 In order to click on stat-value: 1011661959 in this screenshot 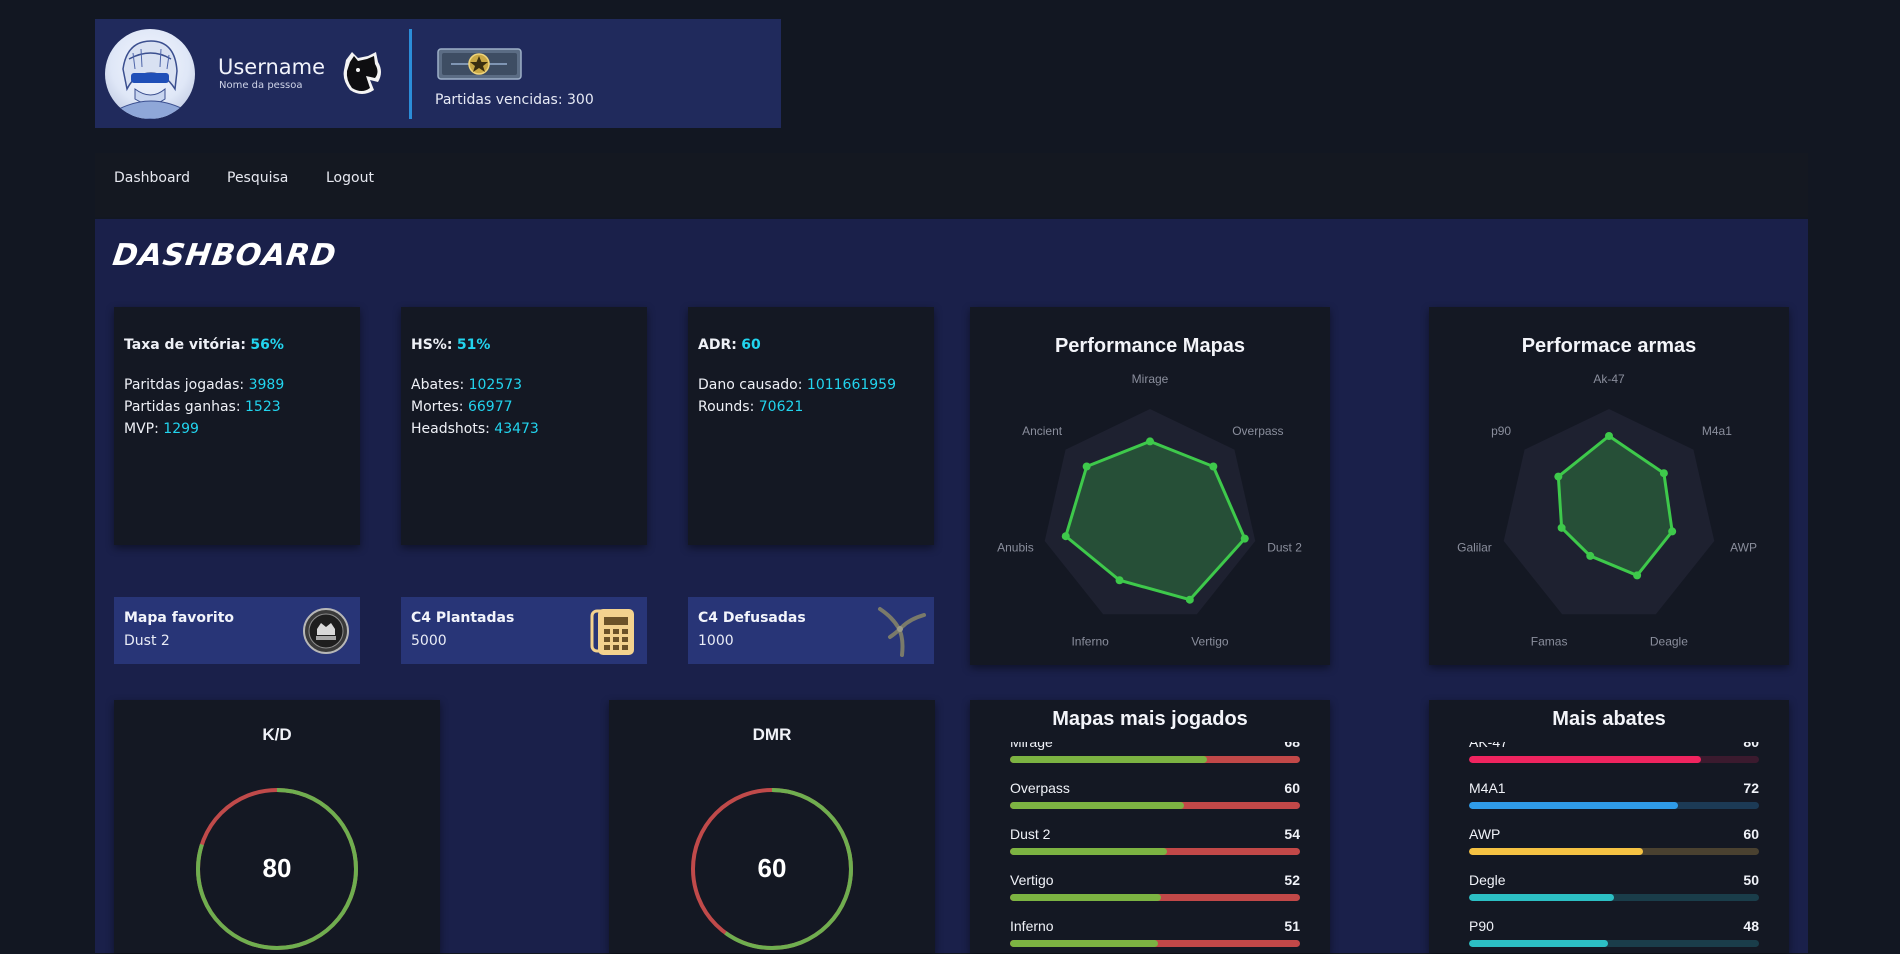, I will do `click(851, 385)`.